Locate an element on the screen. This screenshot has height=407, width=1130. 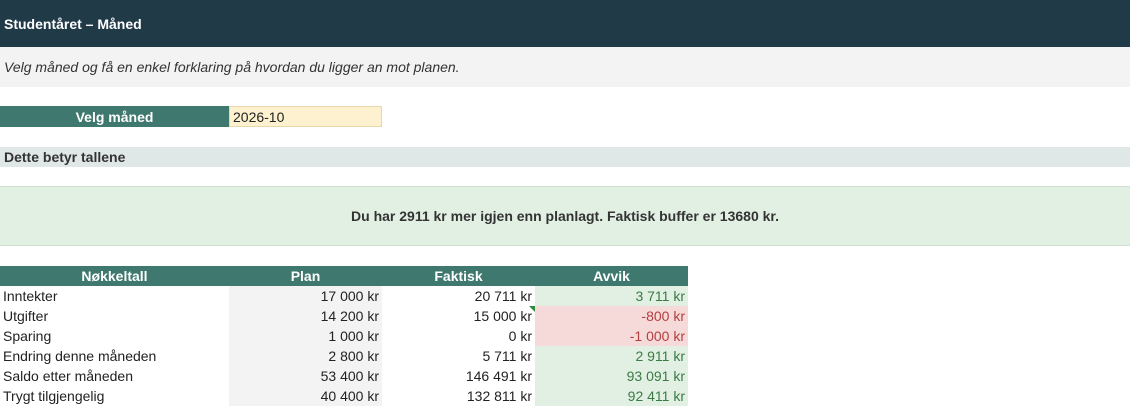
kpi-header-row: Nøkkeltall Plan Faktisk Avvik is located at coordinates (344, 276).